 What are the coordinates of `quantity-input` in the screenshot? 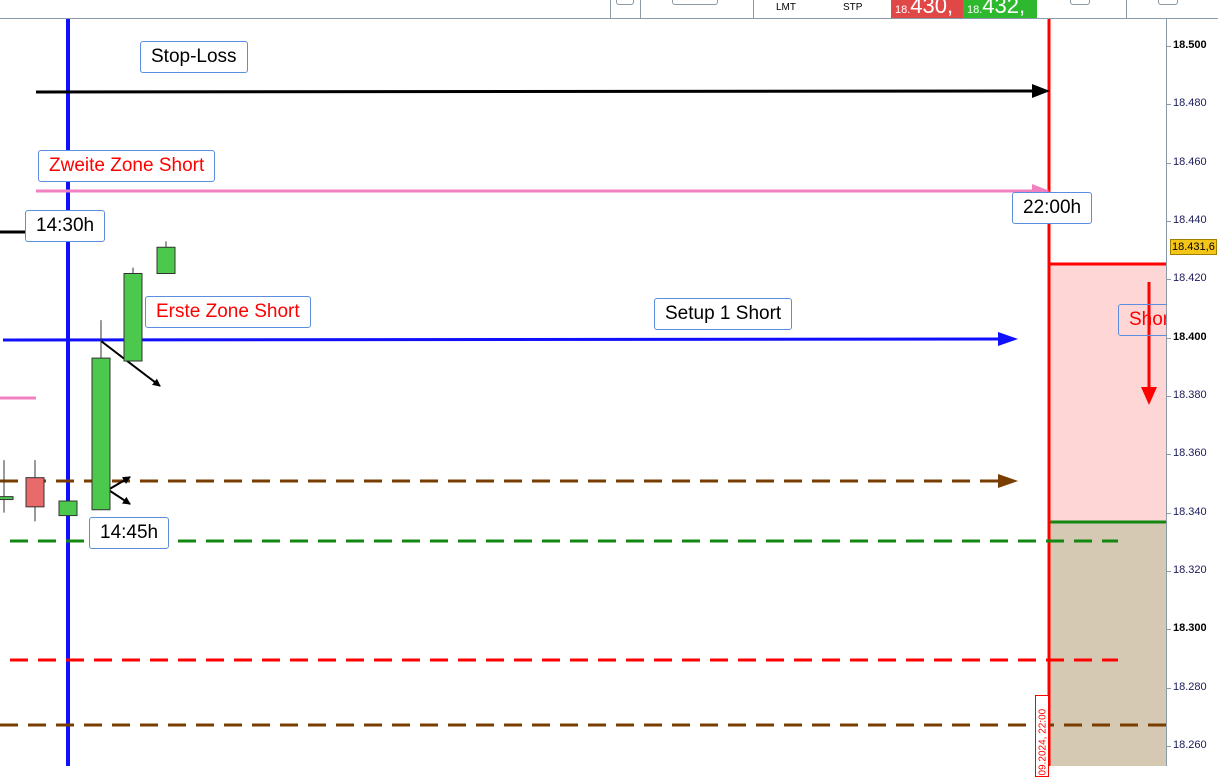 It's located at (695, 2).